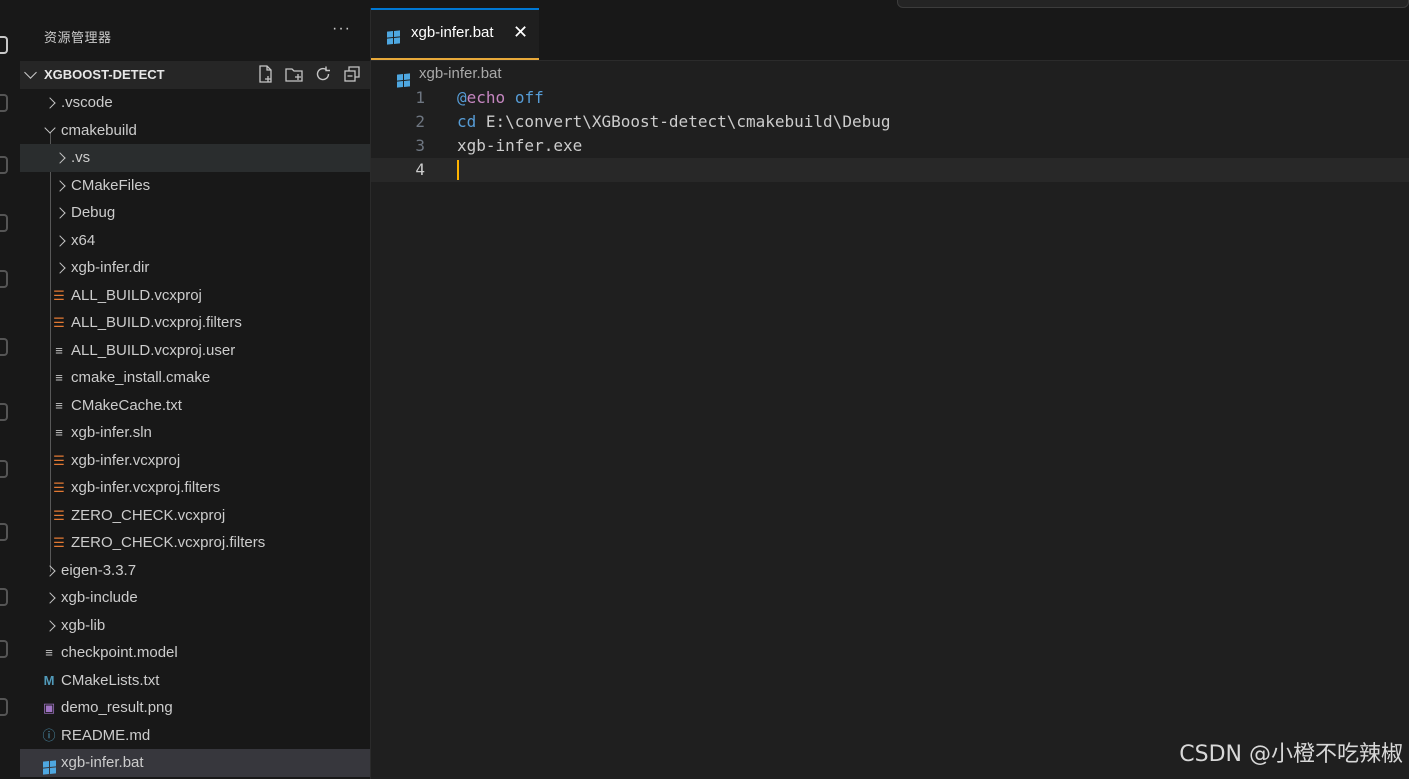  Describe the element at coordinates (4, 347) in the screenshot. I see `remote-activity-icon` at that location.